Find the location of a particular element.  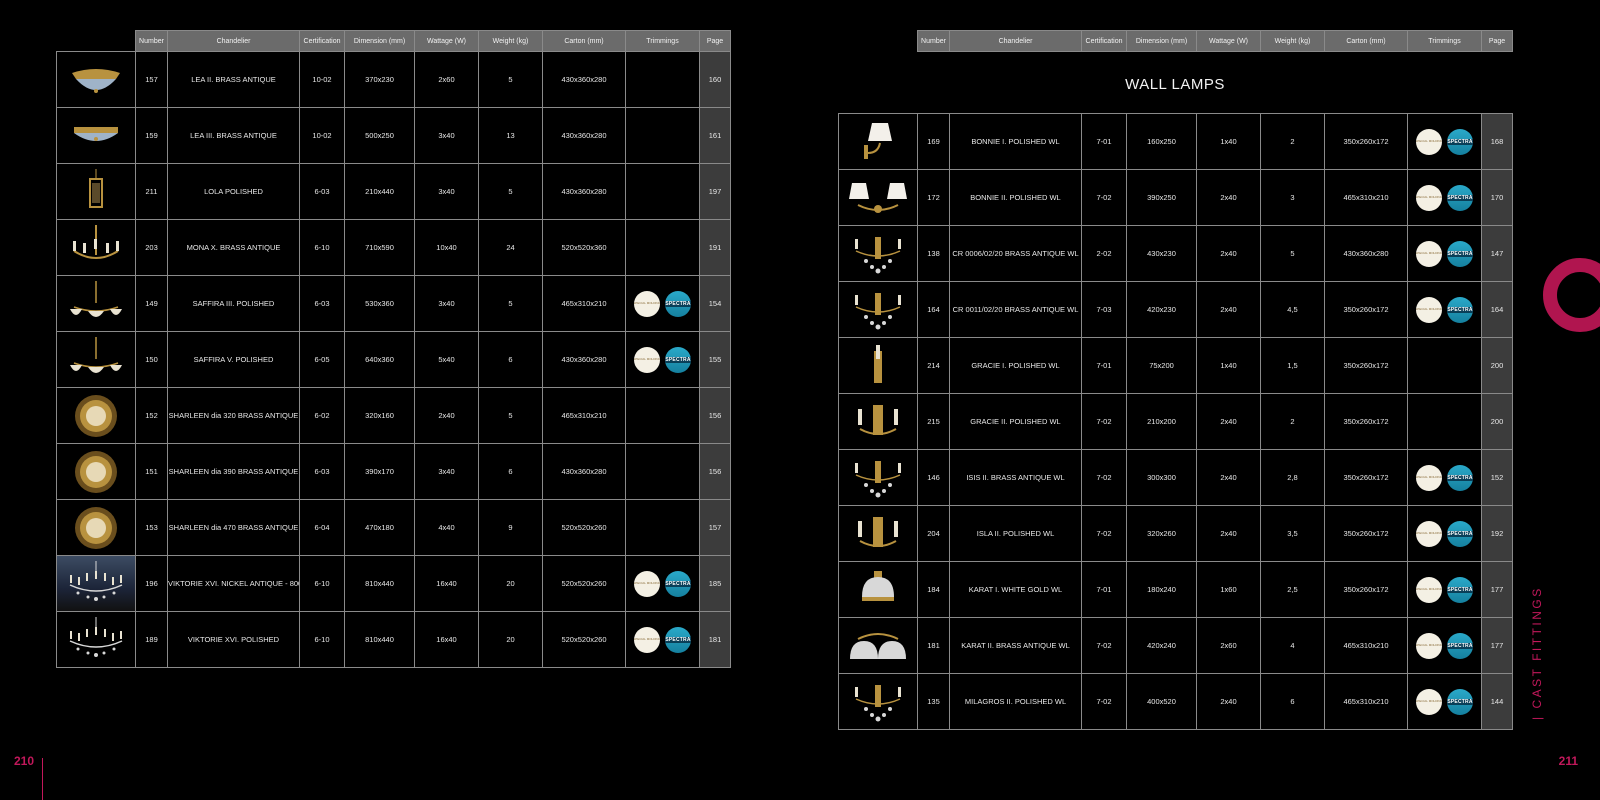

number-cell: 135 is located at coordinates (933, 701).